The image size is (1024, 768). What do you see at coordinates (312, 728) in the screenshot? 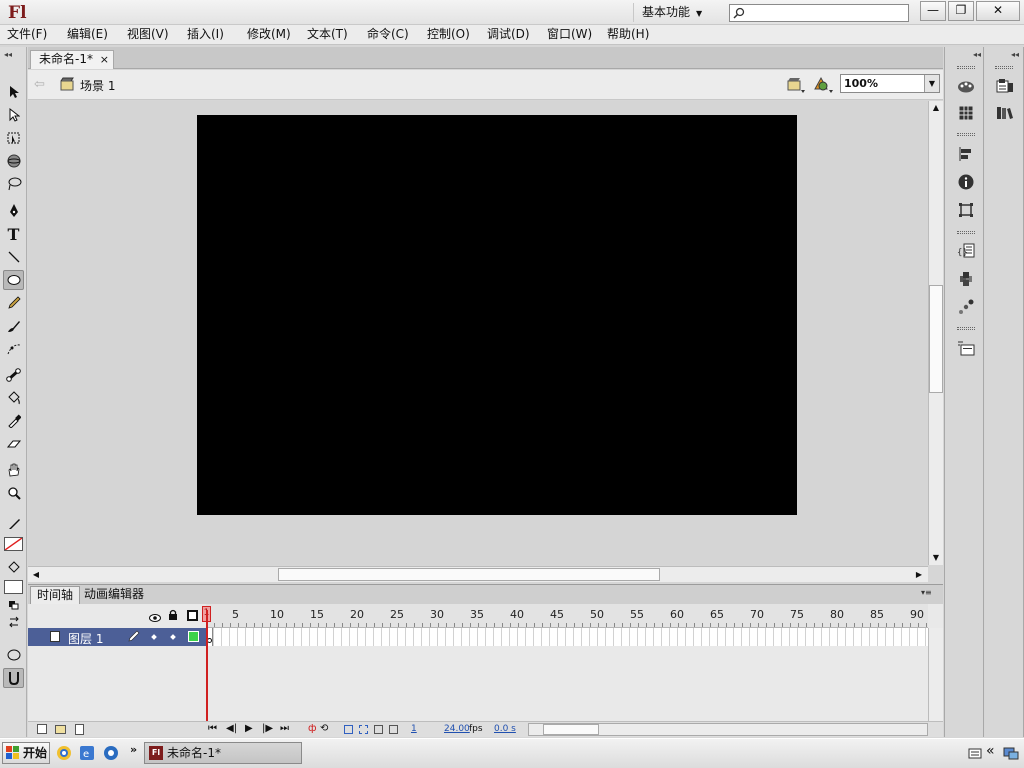
I see `center-frame-icon: ф` at bounding box center [312, 728].